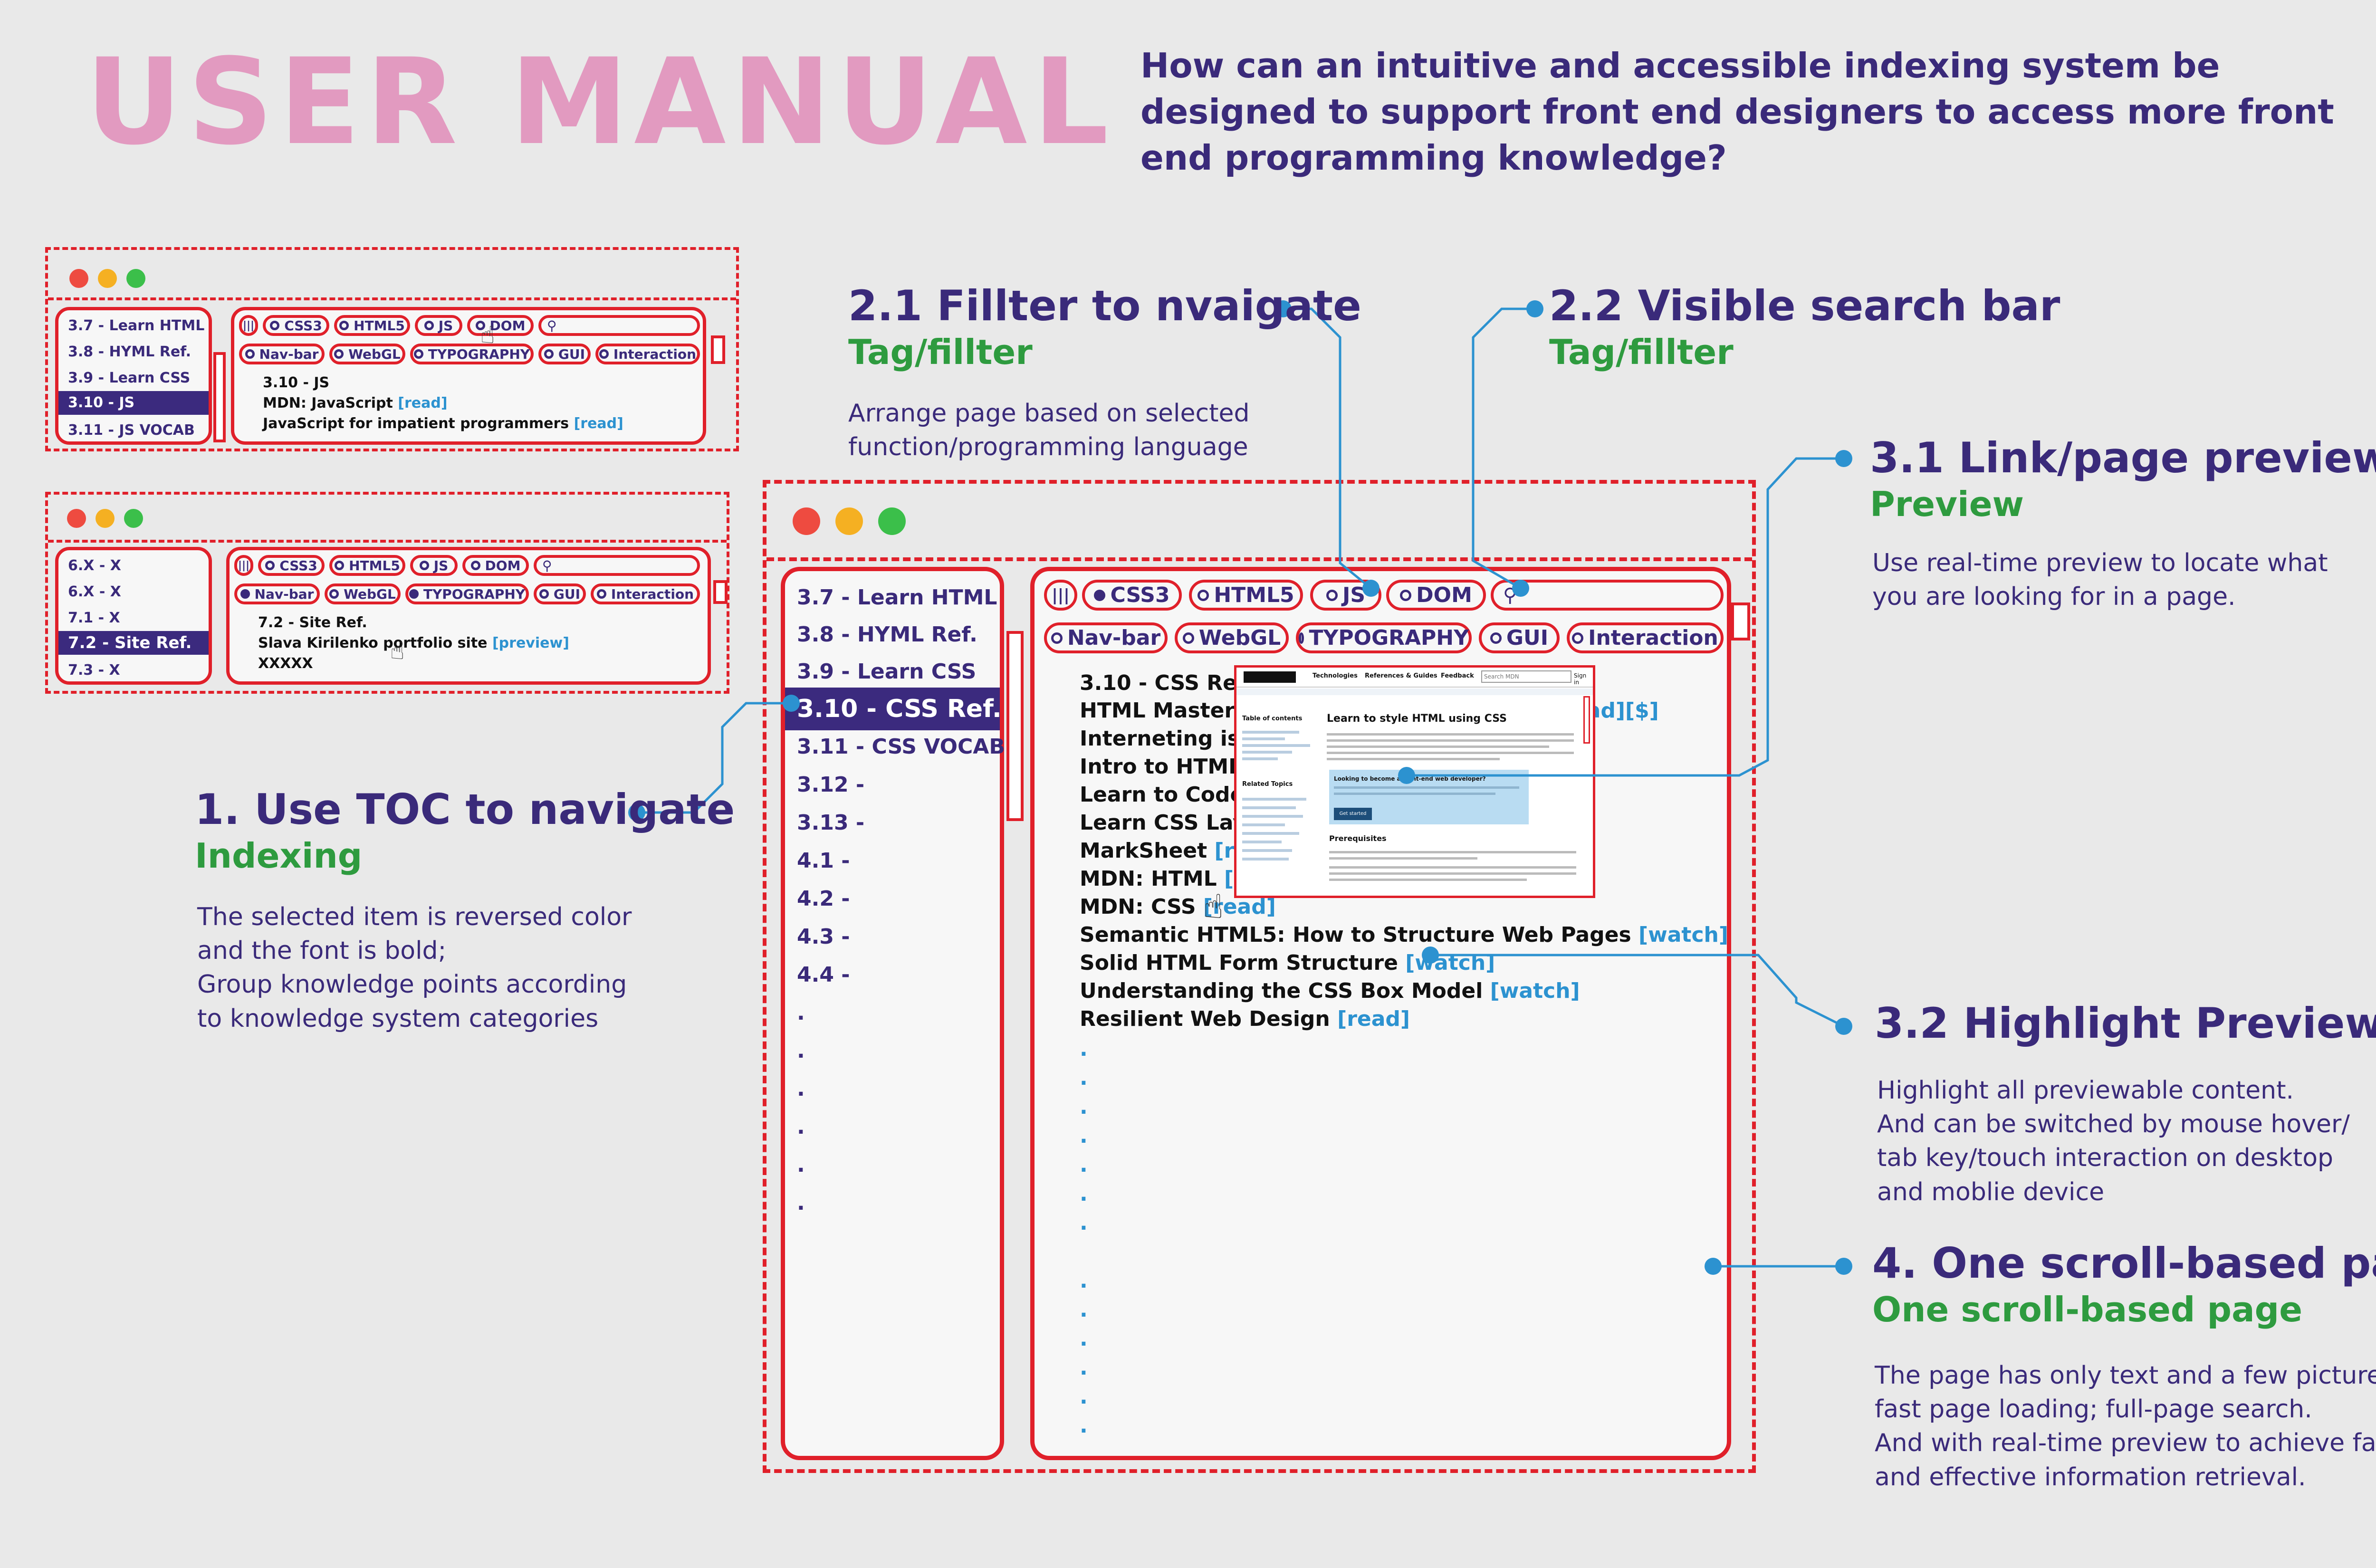 This screenshot has width=2376, height=1568. I want to click on annotation-preview-sub: Preview, so click(1947, 504).